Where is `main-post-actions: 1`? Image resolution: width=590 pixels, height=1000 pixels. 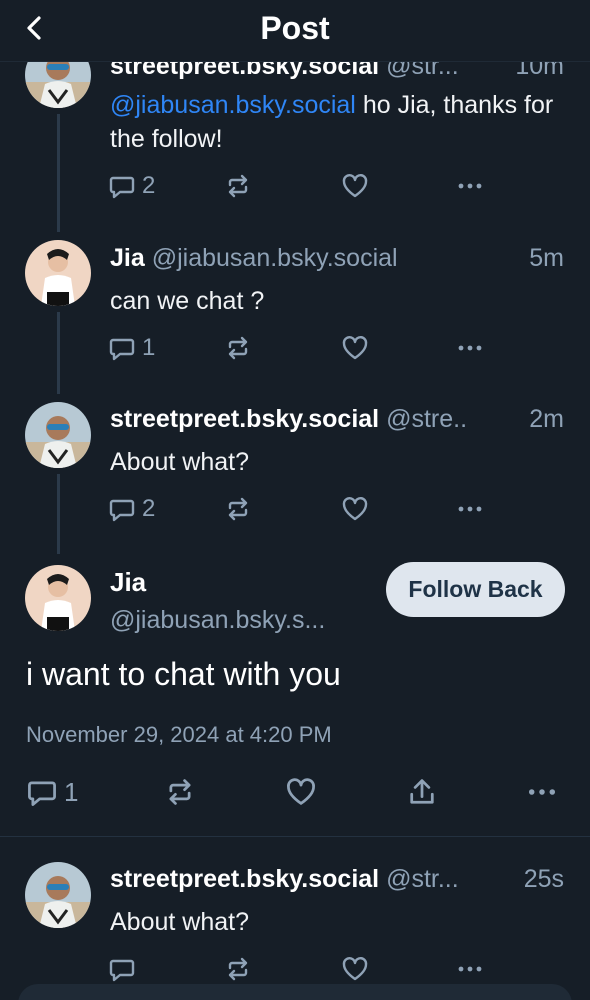
main-post-actions: 1 is located at coordinates (295, 793).